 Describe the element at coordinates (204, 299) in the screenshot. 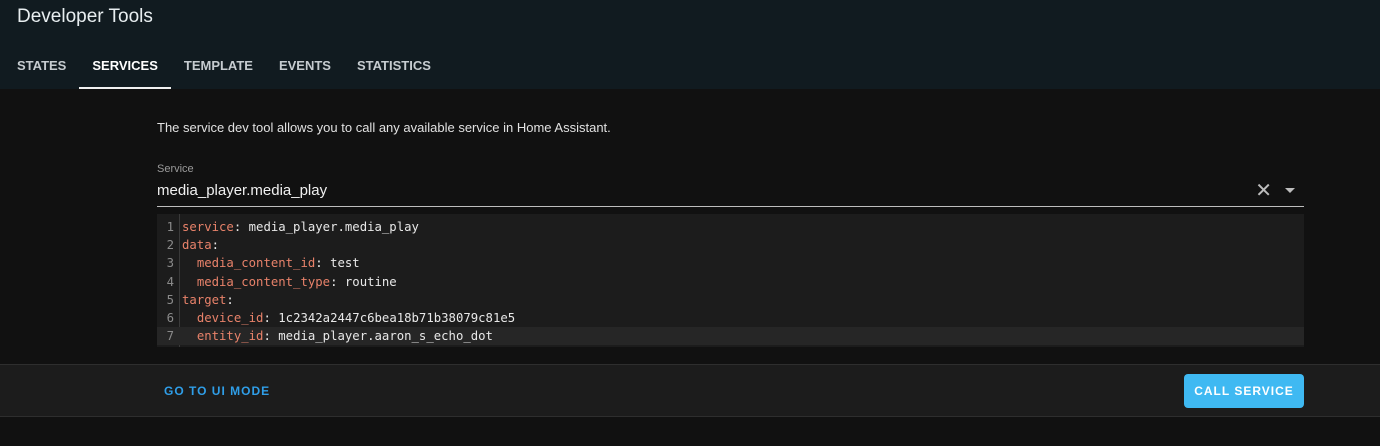

I see `yaml-key: target` at that location.